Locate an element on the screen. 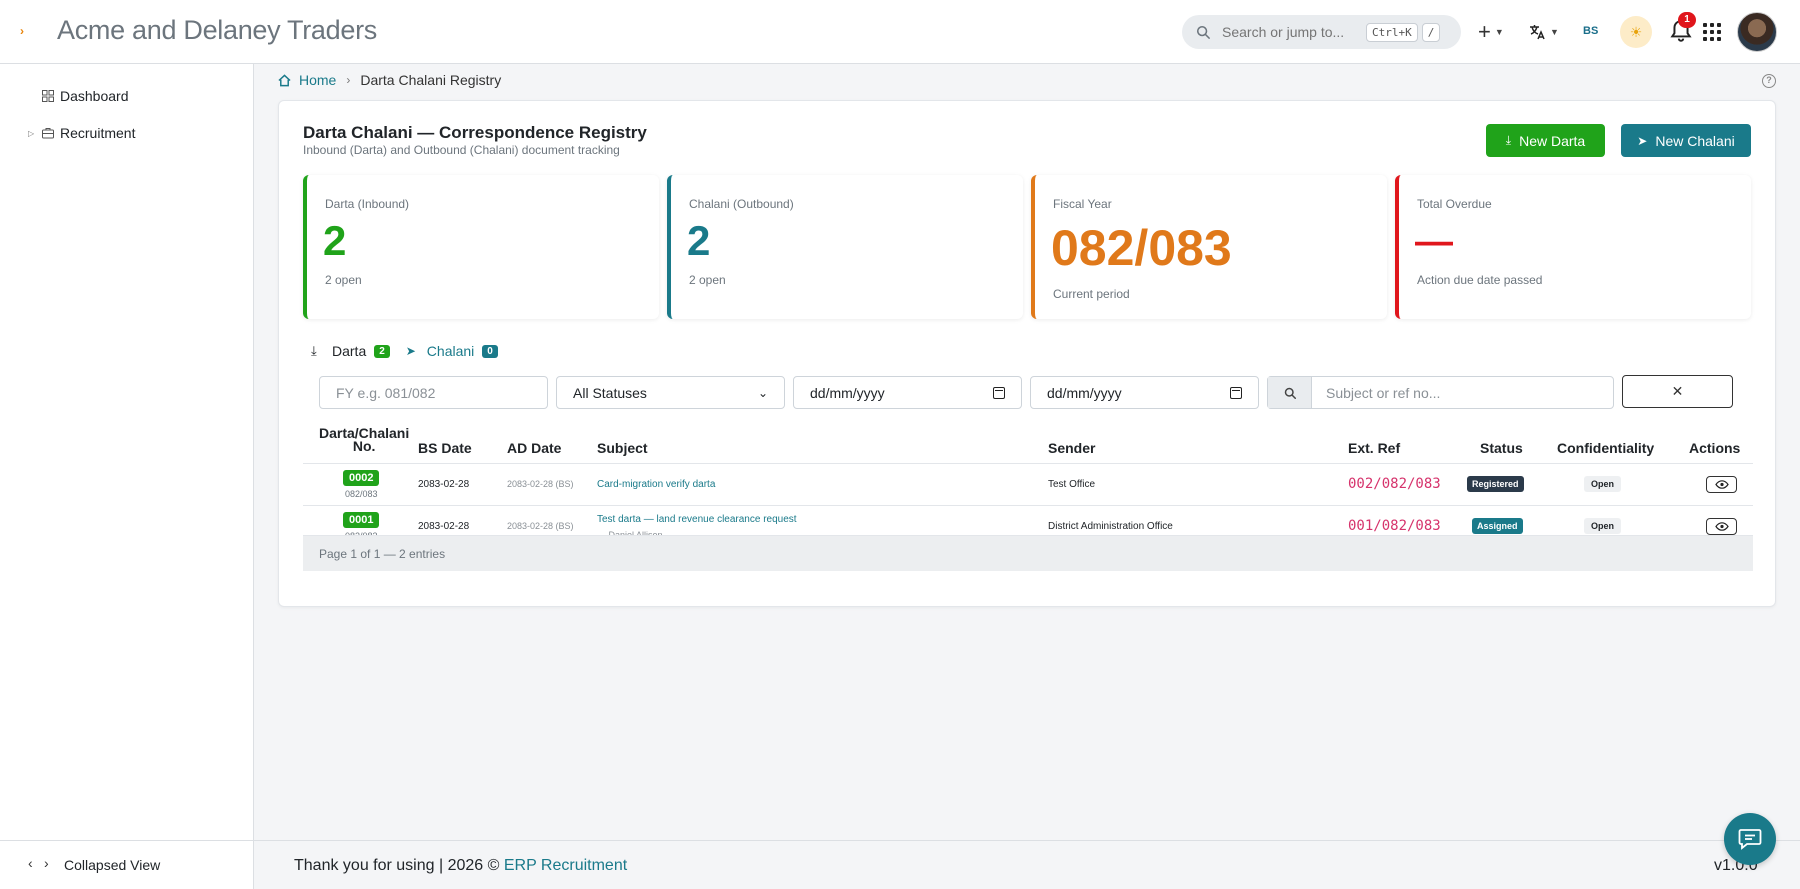  bs-date: 2083-02-28 is located at coordinates (444, 526).